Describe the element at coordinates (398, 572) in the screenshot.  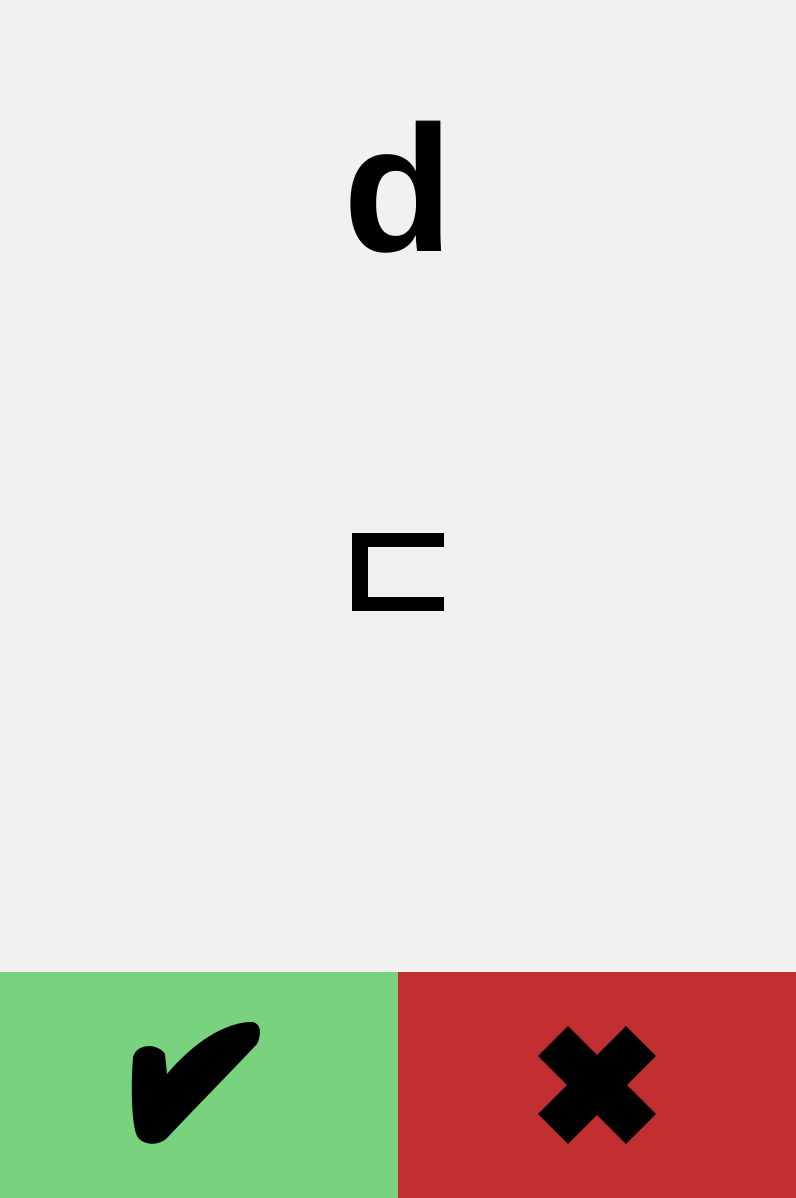
I see `korean-digeut-icon` at that location.